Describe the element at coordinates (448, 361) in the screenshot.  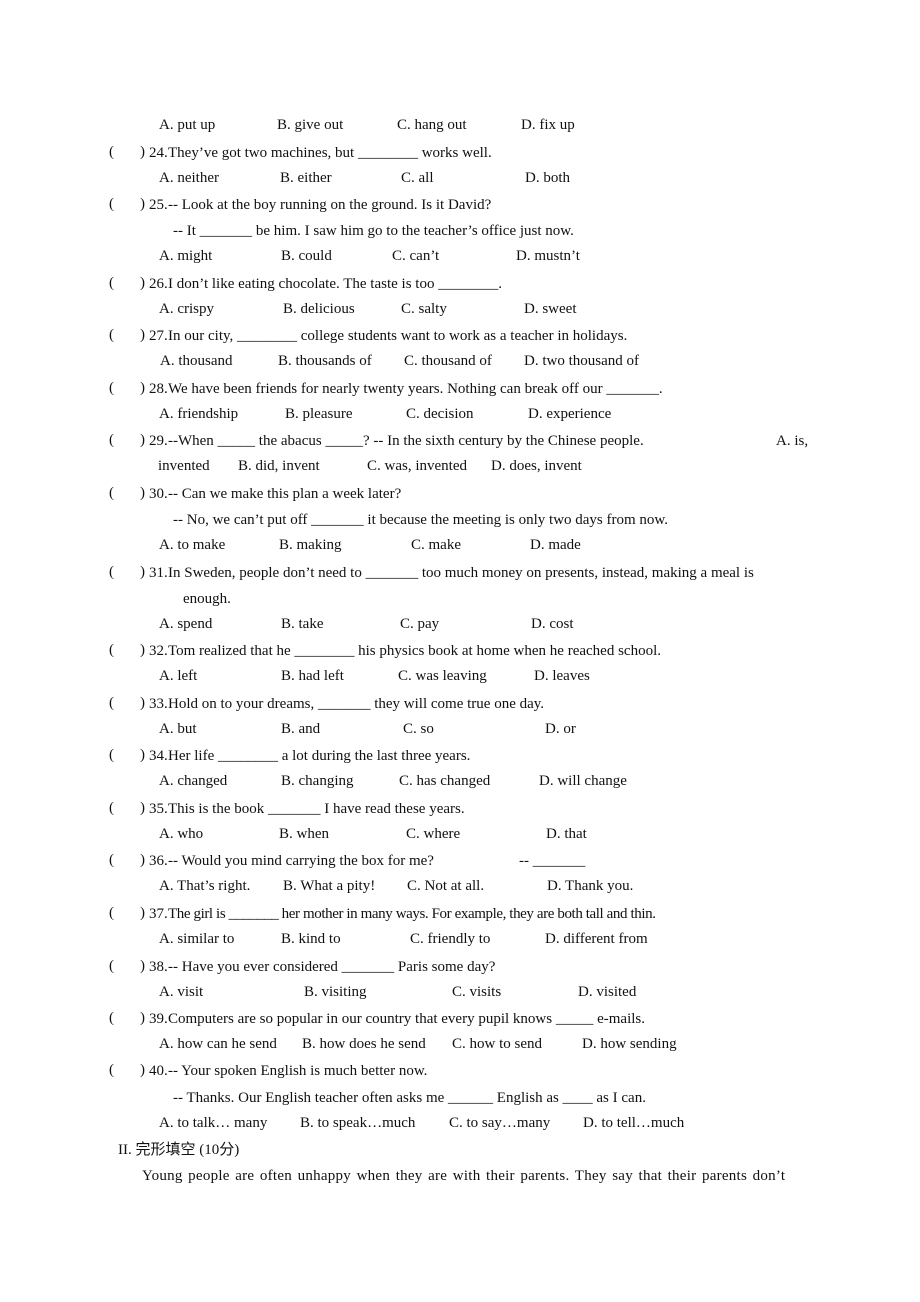
I see `option-c: C. thousand of` at that location.